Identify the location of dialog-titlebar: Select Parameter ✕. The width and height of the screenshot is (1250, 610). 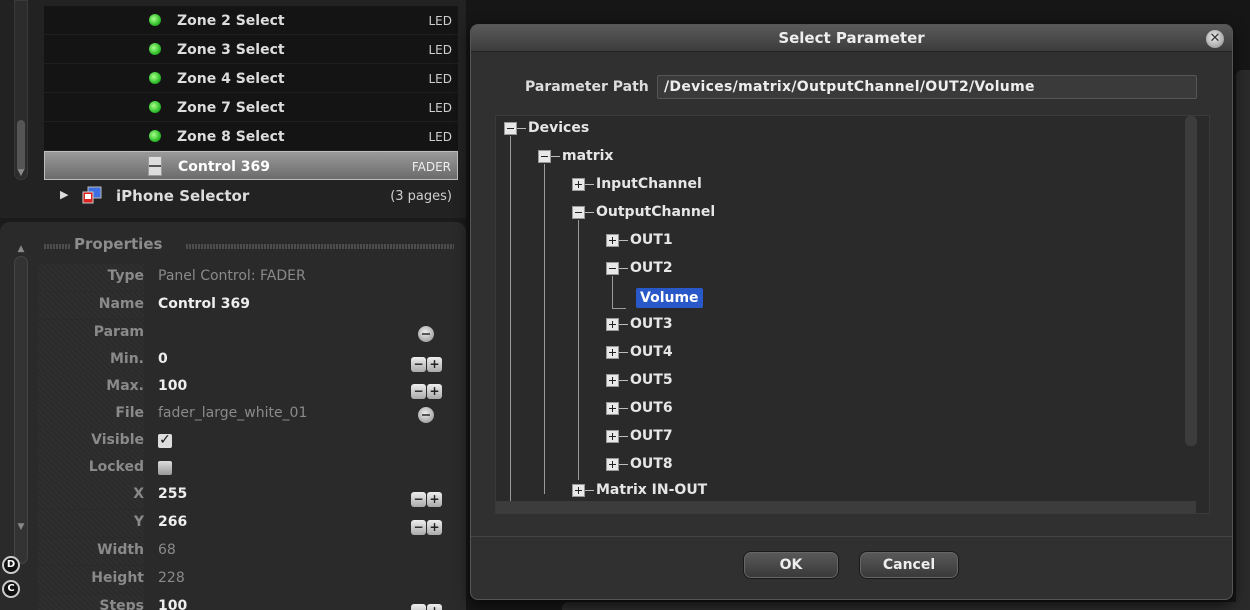
(851, 38).